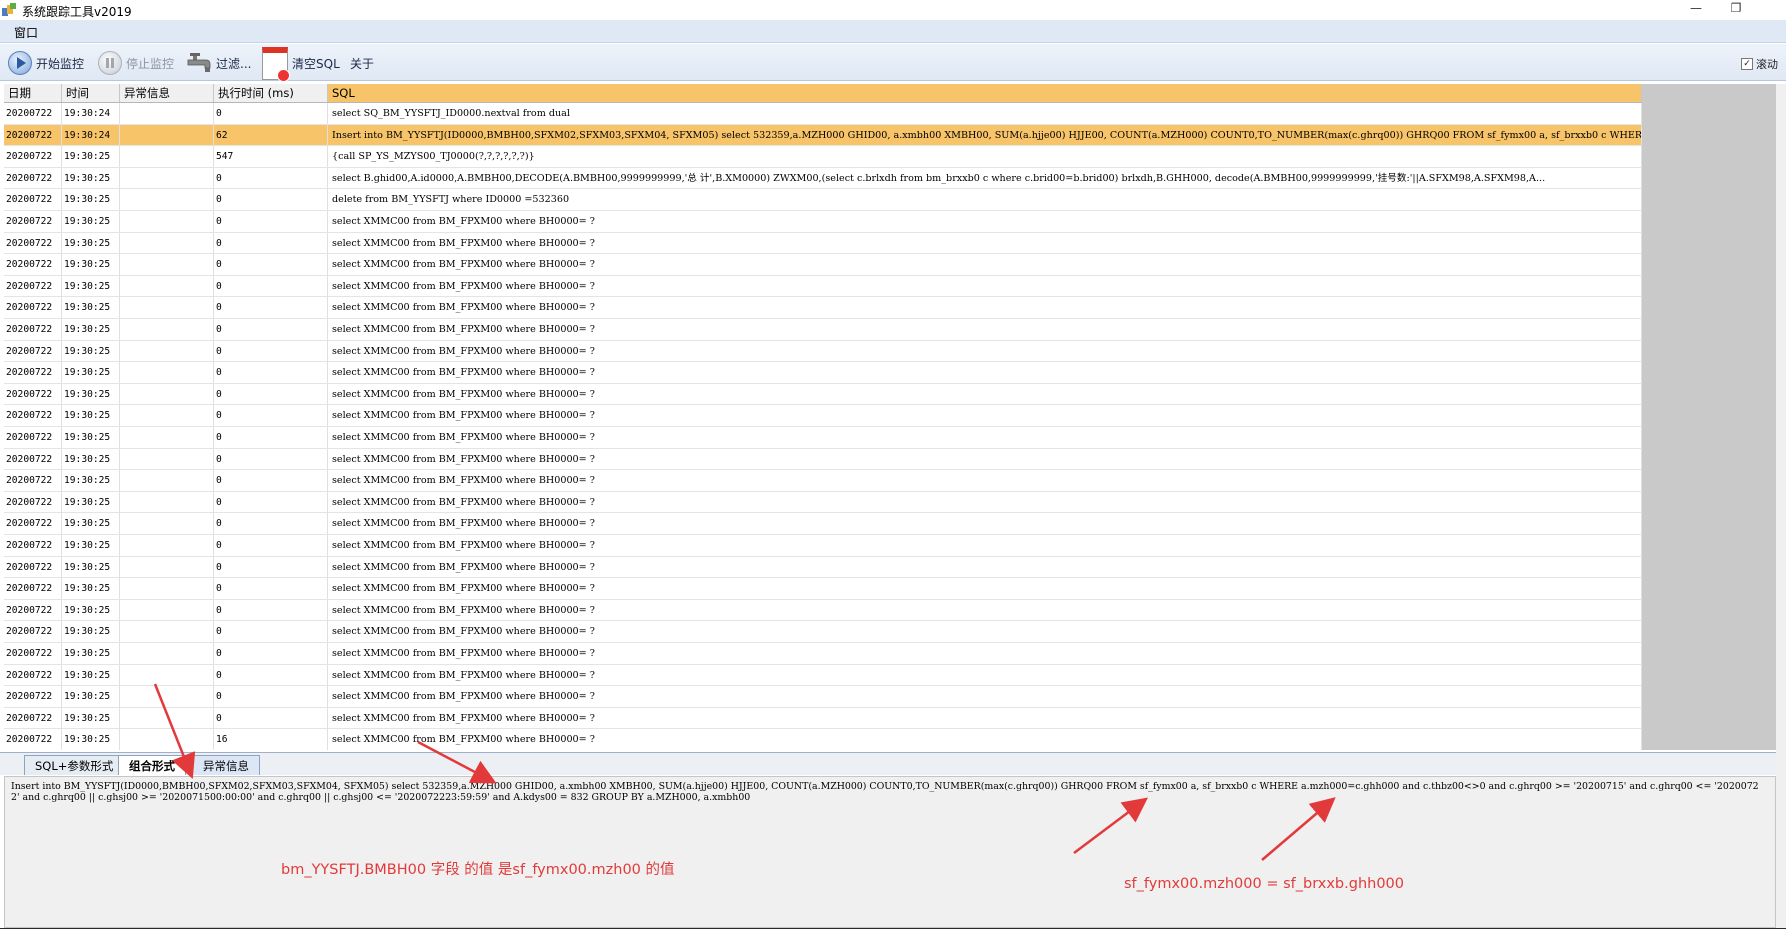  I want to click on calendar-clear-icon, so click(276, 64).